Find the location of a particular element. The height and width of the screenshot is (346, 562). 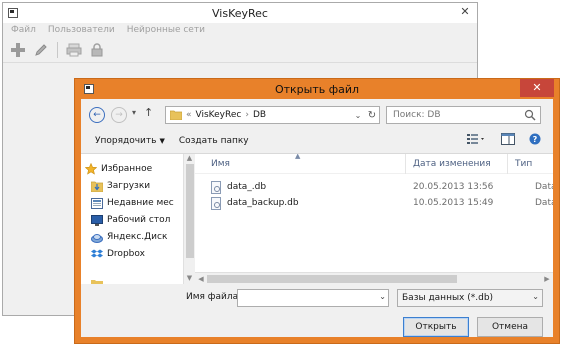

menu-neural-nets: Нейронные сети is located at coordinates (166, 30).